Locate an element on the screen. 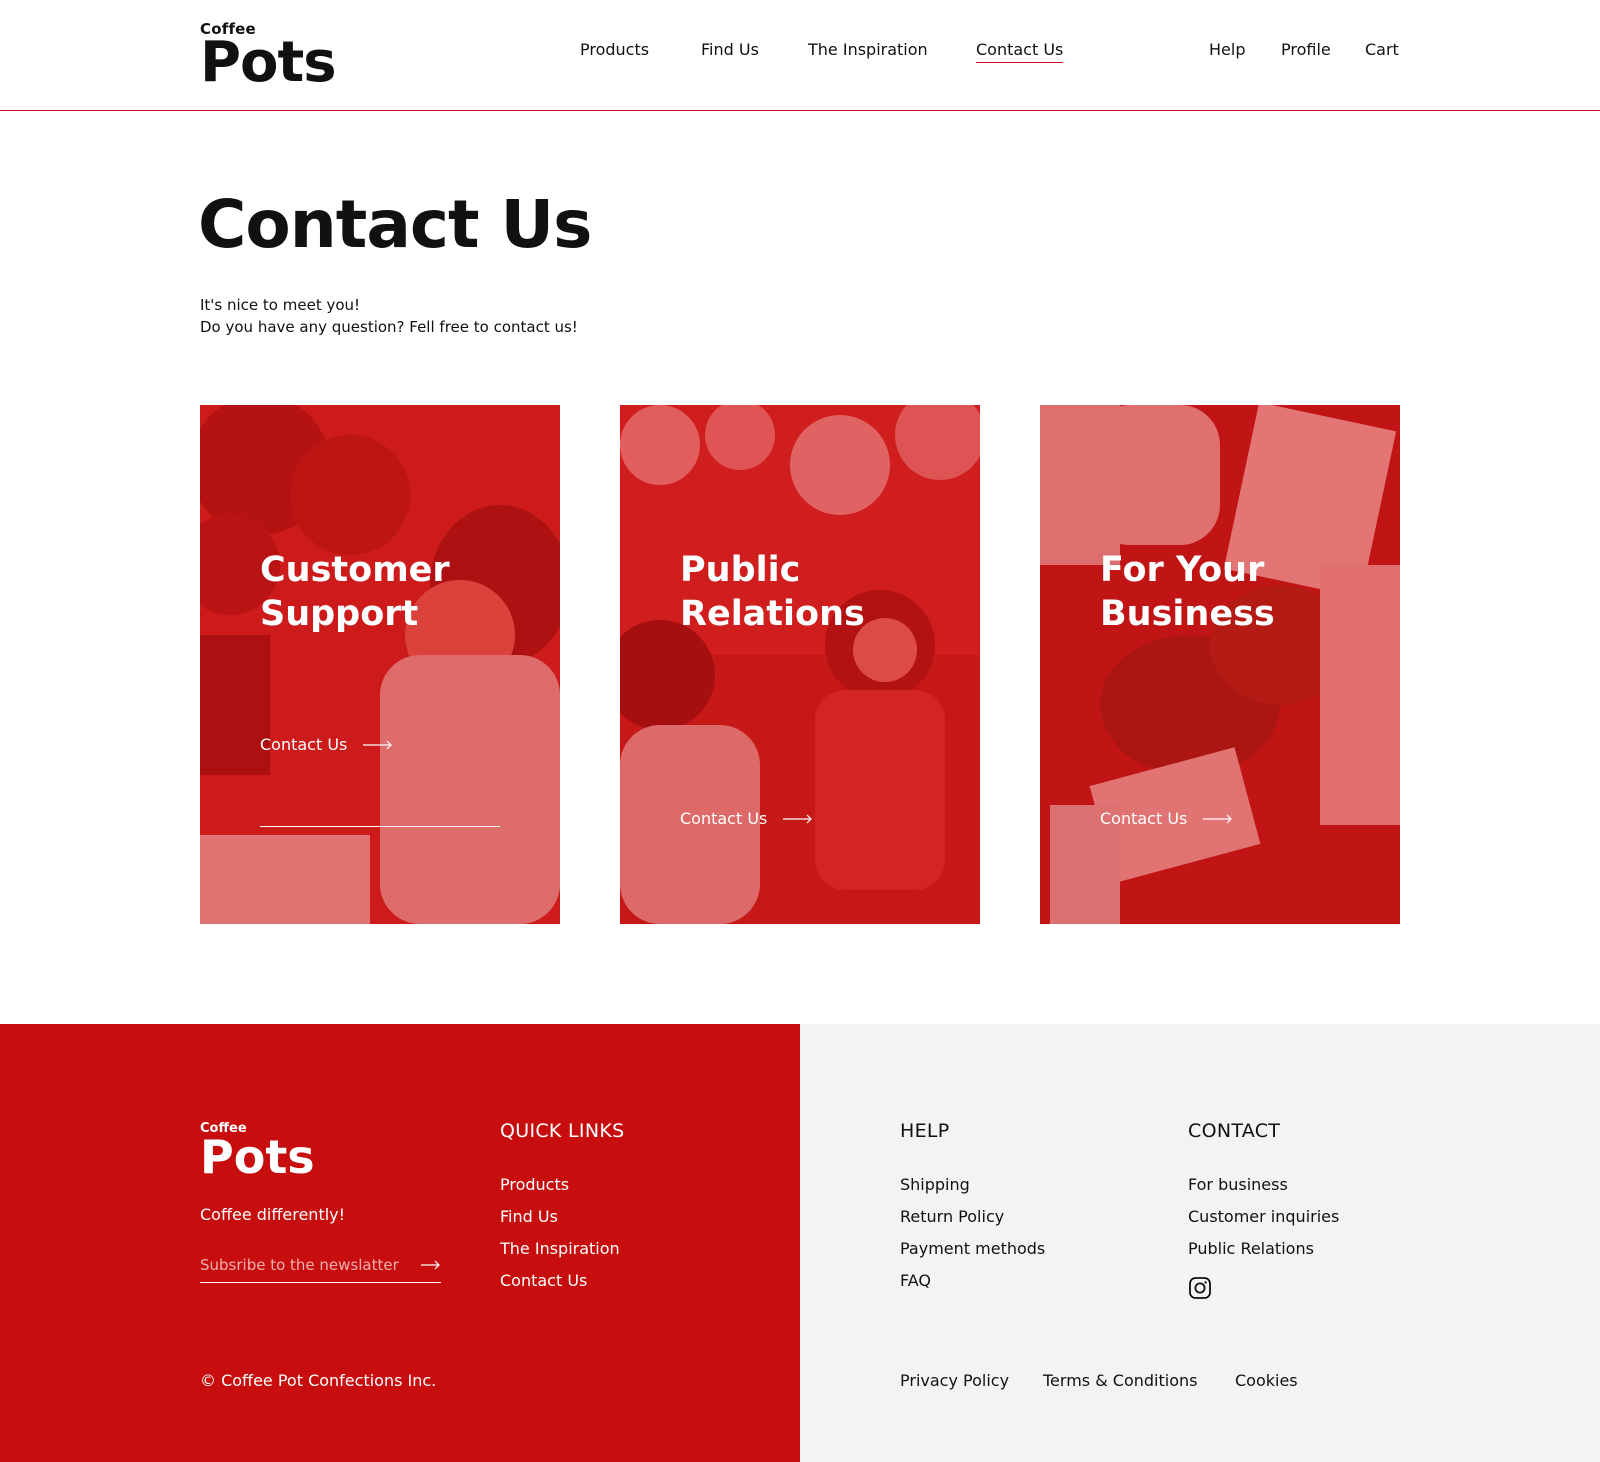  intro-line-1: It's nice to meet you! is located at coordinates (280, 305).